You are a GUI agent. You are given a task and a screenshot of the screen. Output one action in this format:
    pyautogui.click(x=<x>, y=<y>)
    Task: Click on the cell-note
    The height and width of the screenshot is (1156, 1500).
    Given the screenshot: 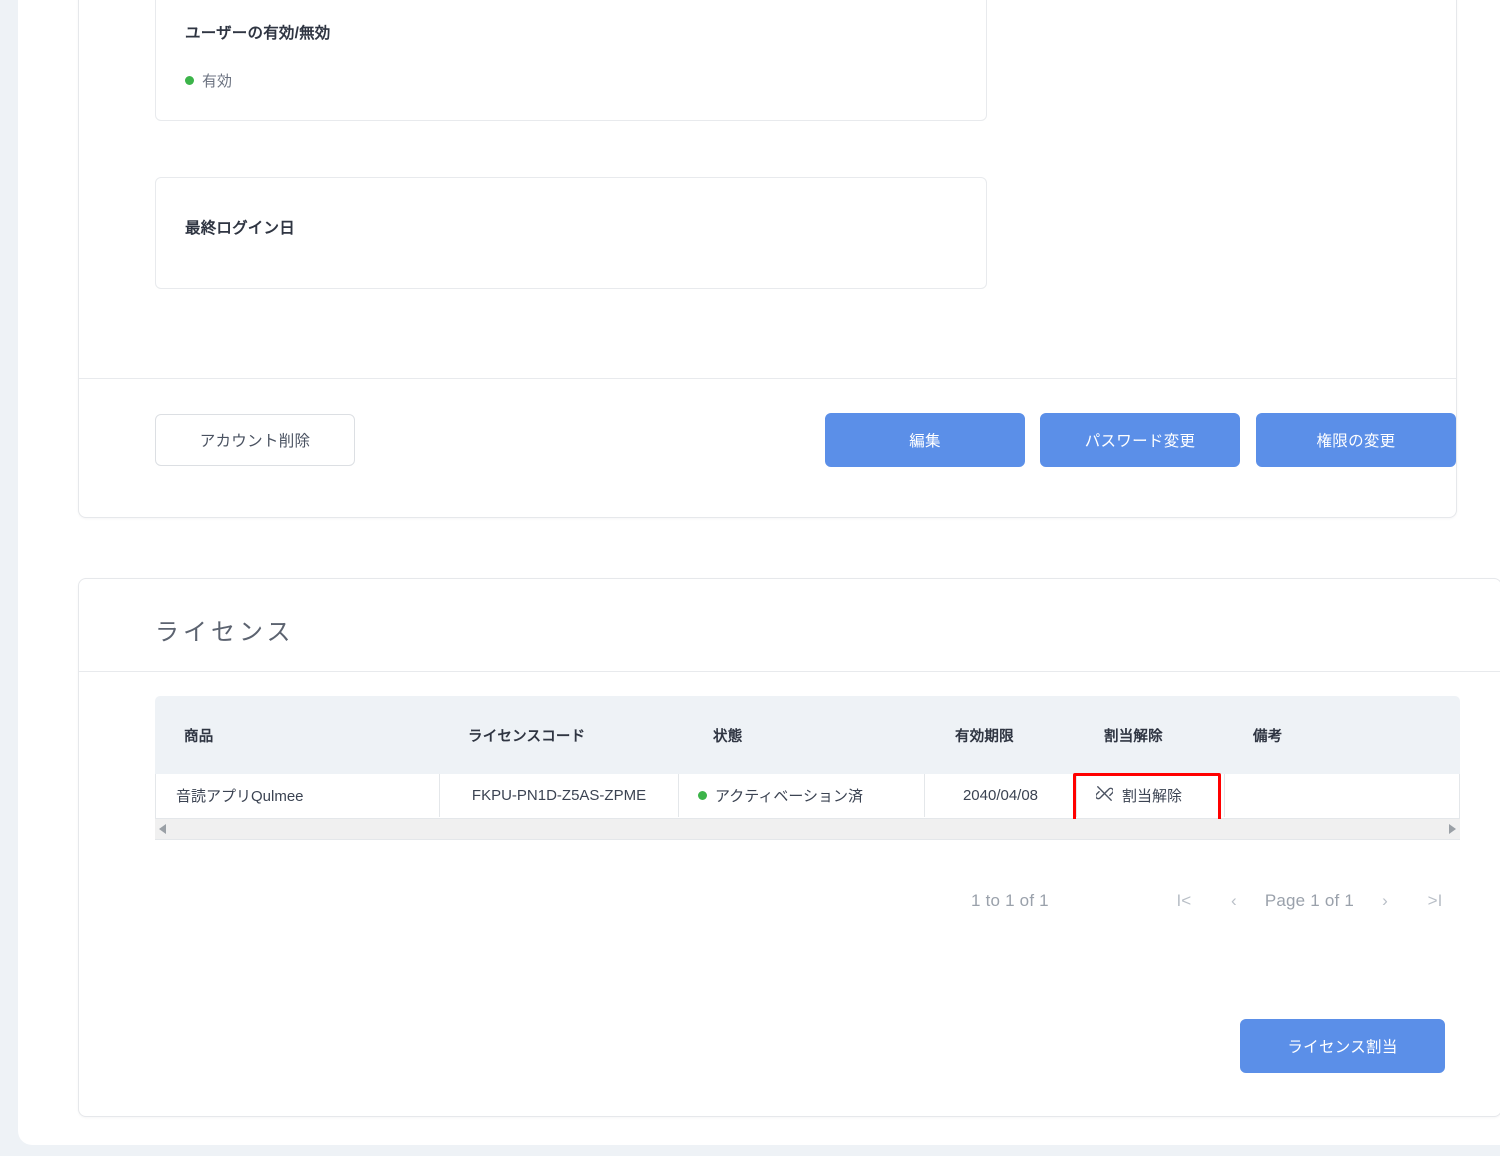 What is the action you would take?
    pyautogui.click(x=1343, y=795)
    